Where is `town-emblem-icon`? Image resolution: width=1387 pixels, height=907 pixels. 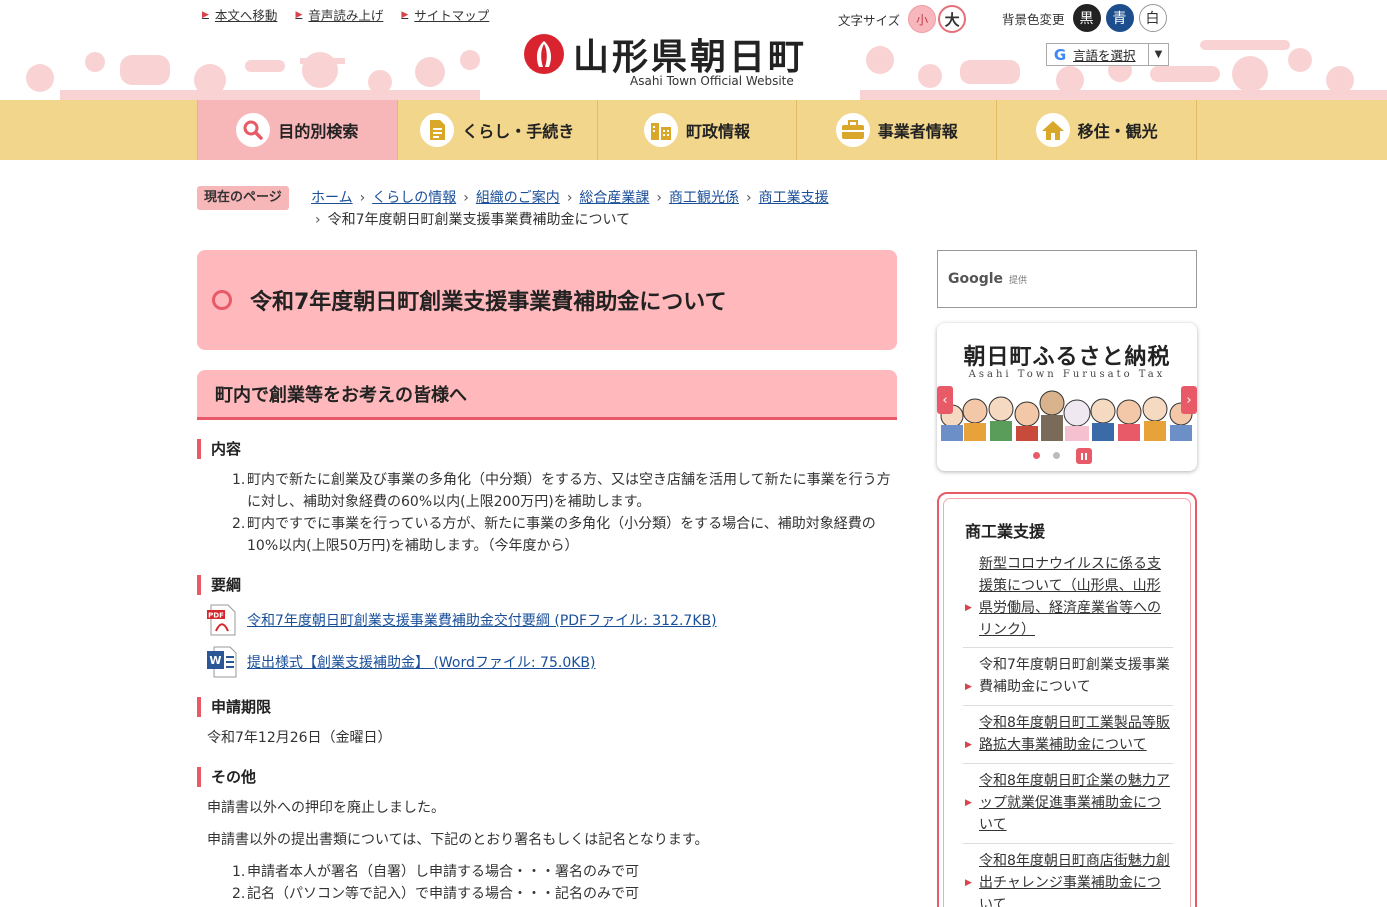
town-emblem-icon is located at coordinates (544, 54).